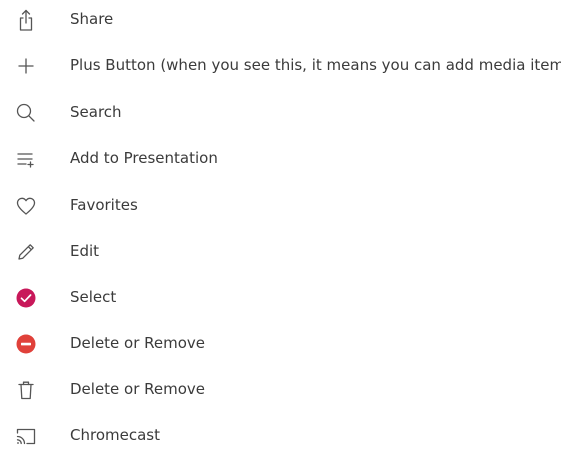  What do you see at coordinates (96, 112) in the screenshot?
I see `legend-label-search: Search` at bounding box center [96, 112].